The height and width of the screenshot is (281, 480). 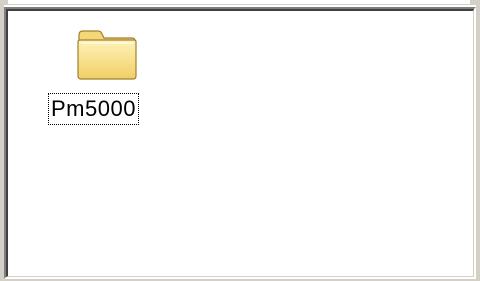 I want to click on folder-icon, so click(x=107, y=55).